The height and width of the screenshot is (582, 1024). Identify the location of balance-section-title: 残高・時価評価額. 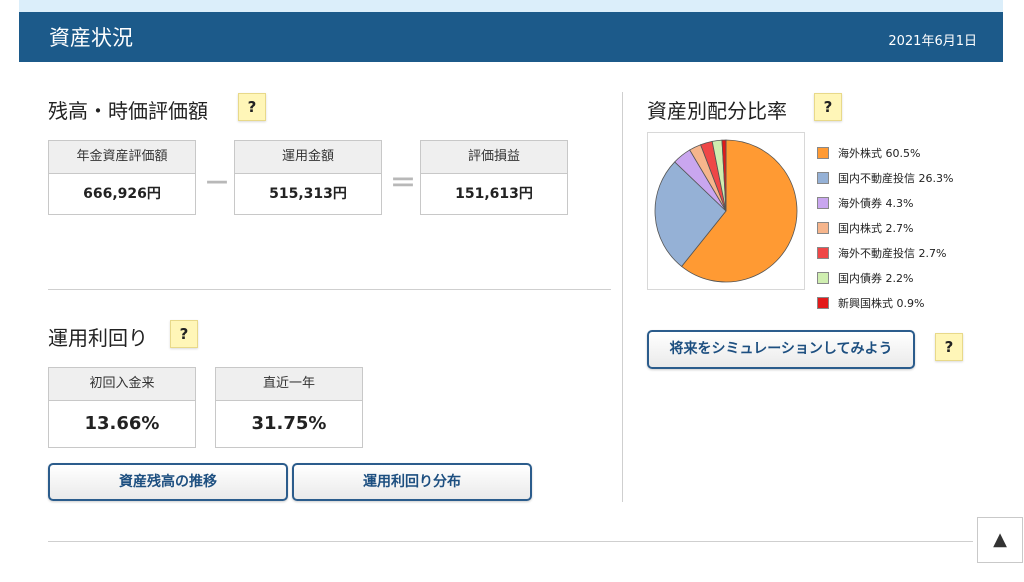
(128, 111).